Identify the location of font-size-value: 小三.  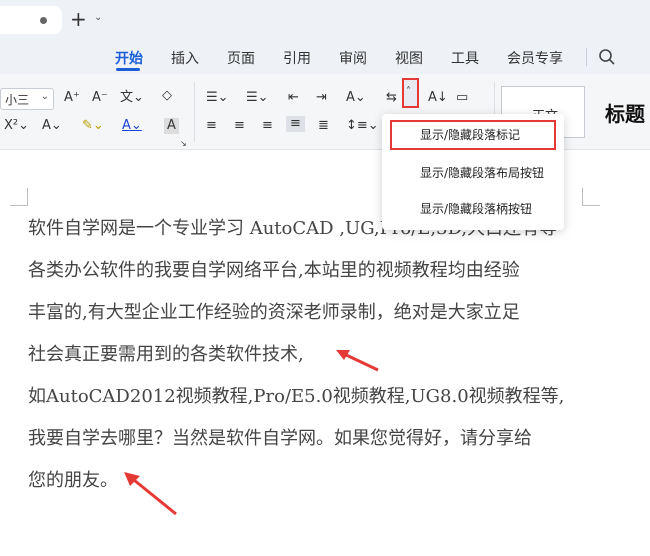
(17, 100).